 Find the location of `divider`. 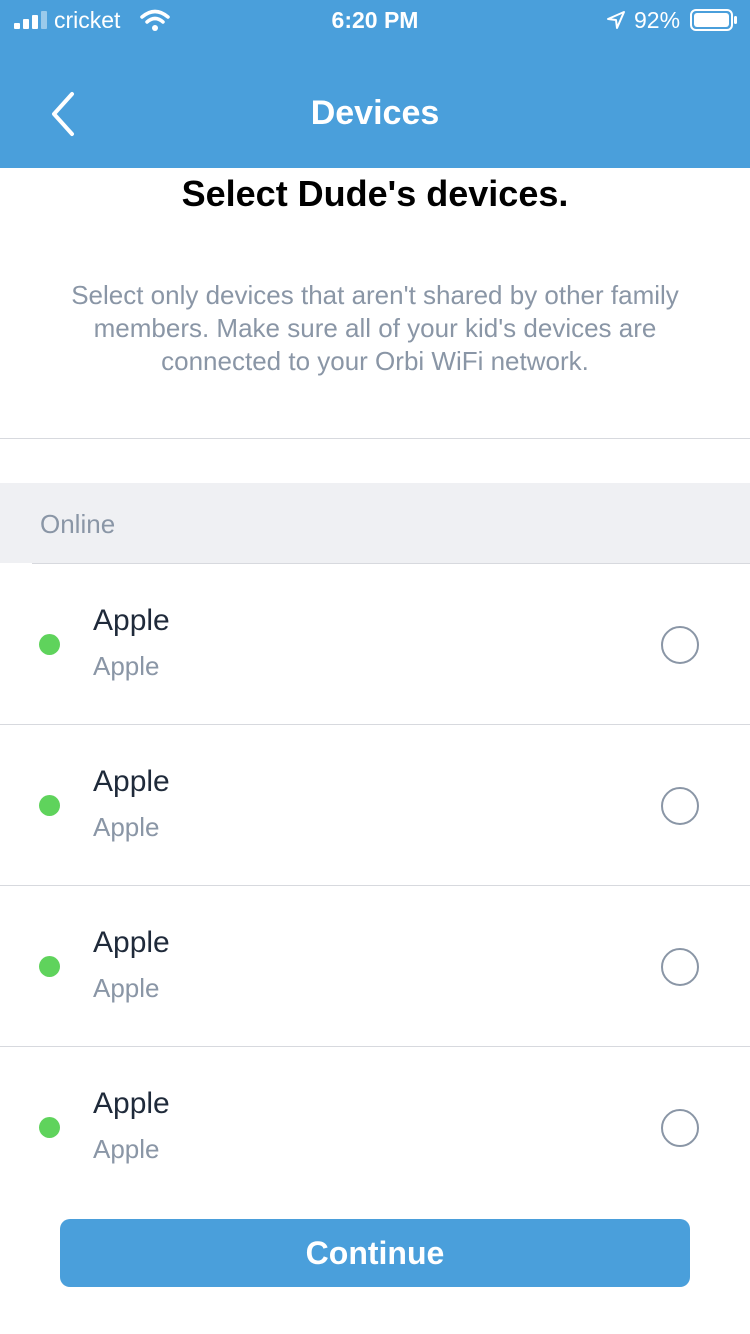

divider is located at coordinates (375, 438).